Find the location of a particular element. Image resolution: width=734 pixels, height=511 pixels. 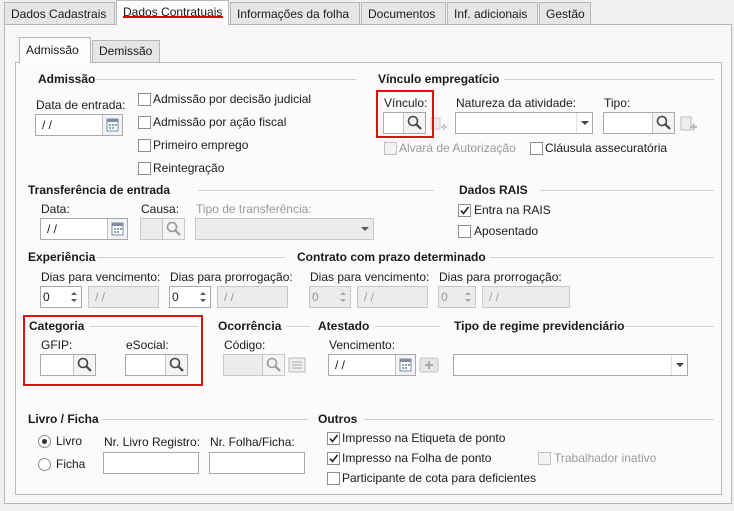

natureza-atividade-select is located at coordinates (524, 123).